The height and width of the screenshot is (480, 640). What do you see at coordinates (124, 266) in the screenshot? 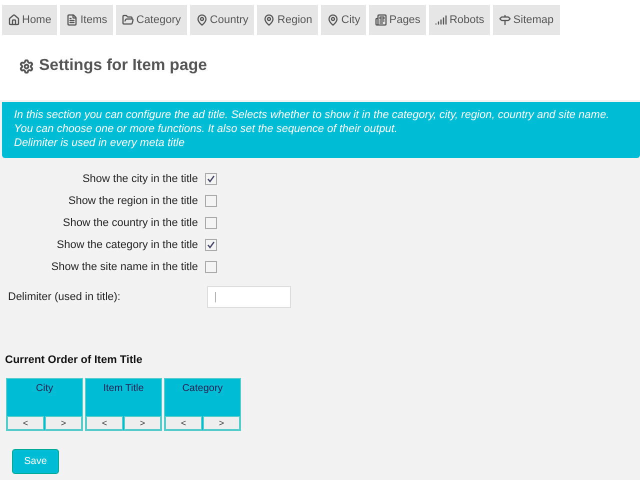
I see `option-label: Show the site name in the title` at bounding box center [124, 266].